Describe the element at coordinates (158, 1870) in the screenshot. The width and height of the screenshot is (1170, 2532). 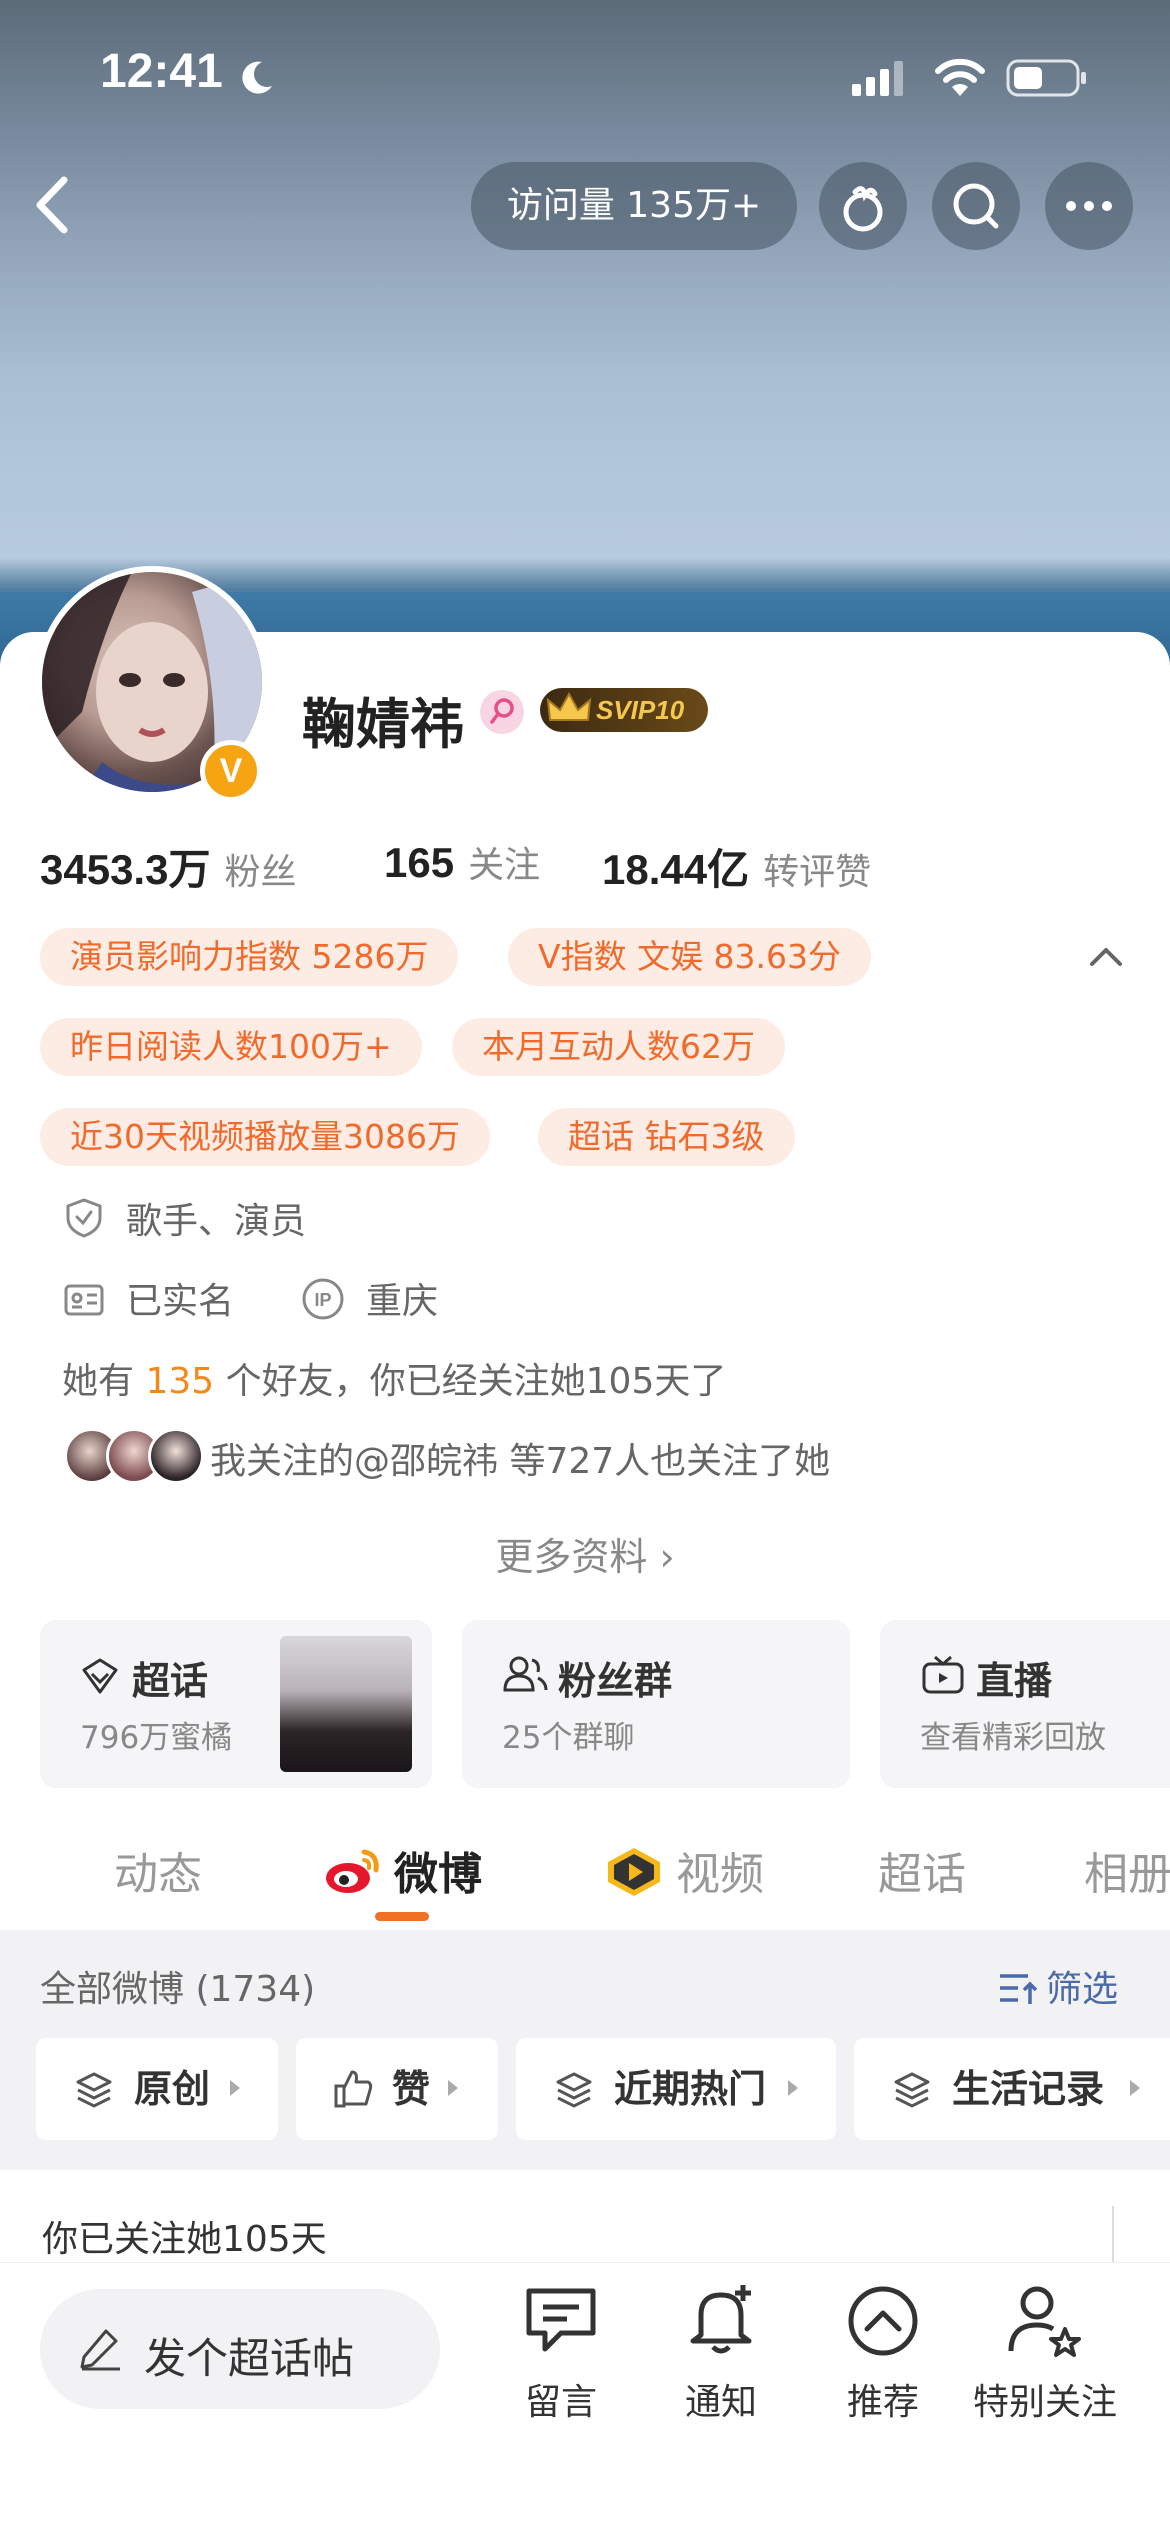
I see `tab-activity: 动态` at that location.